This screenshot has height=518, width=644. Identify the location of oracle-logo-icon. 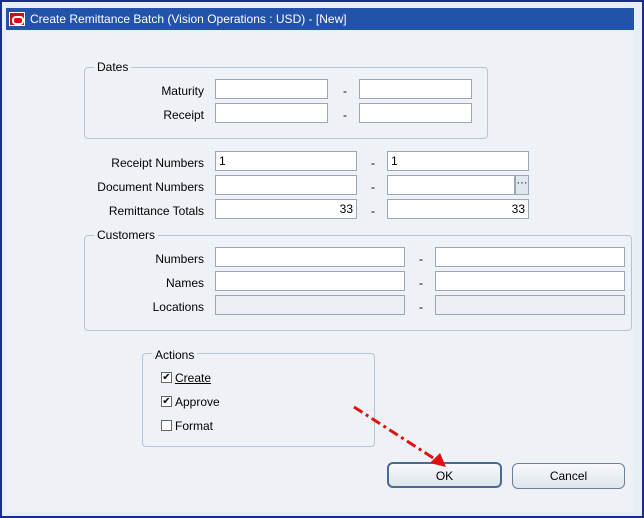
(17, 19).